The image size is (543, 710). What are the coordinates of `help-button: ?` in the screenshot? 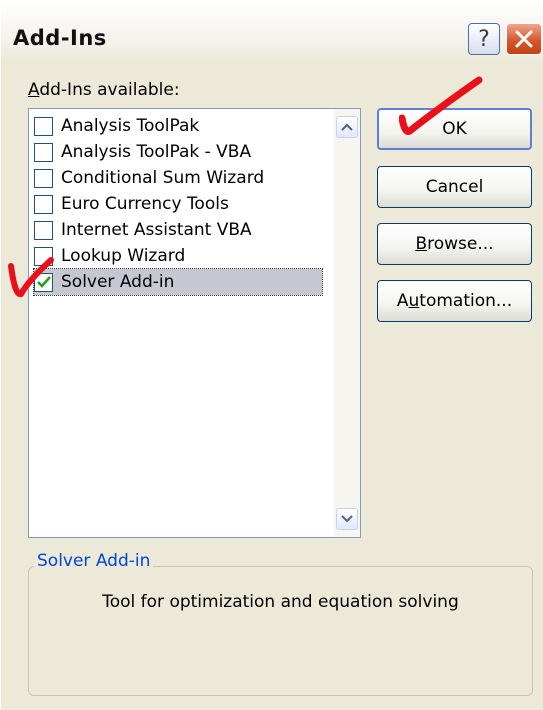 It's located at (484, 39).